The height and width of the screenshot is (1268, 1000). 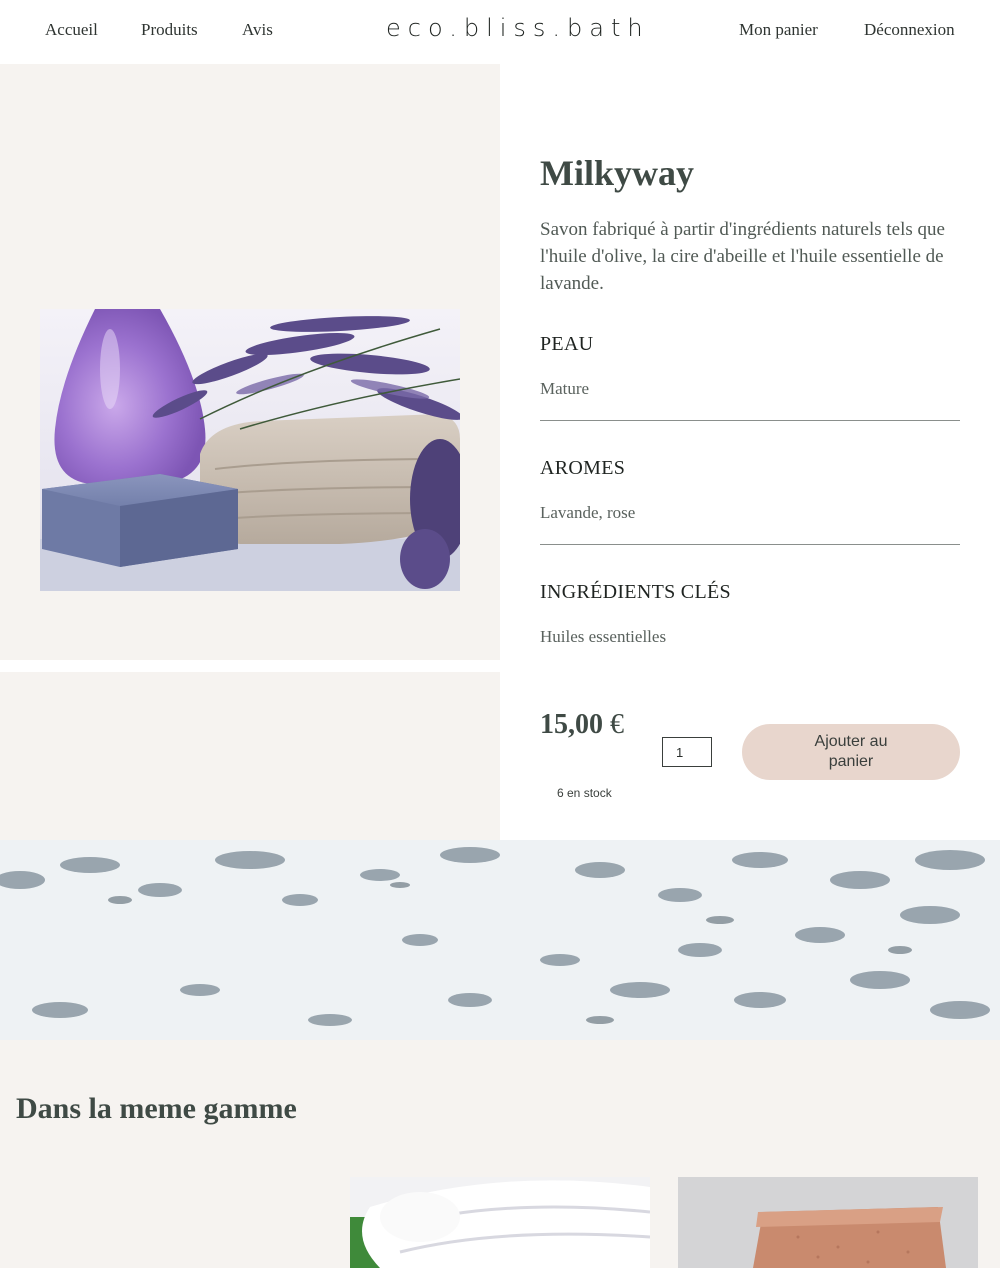 I want to click on attr-value-skin: Mature, so click(x=565, y=388).